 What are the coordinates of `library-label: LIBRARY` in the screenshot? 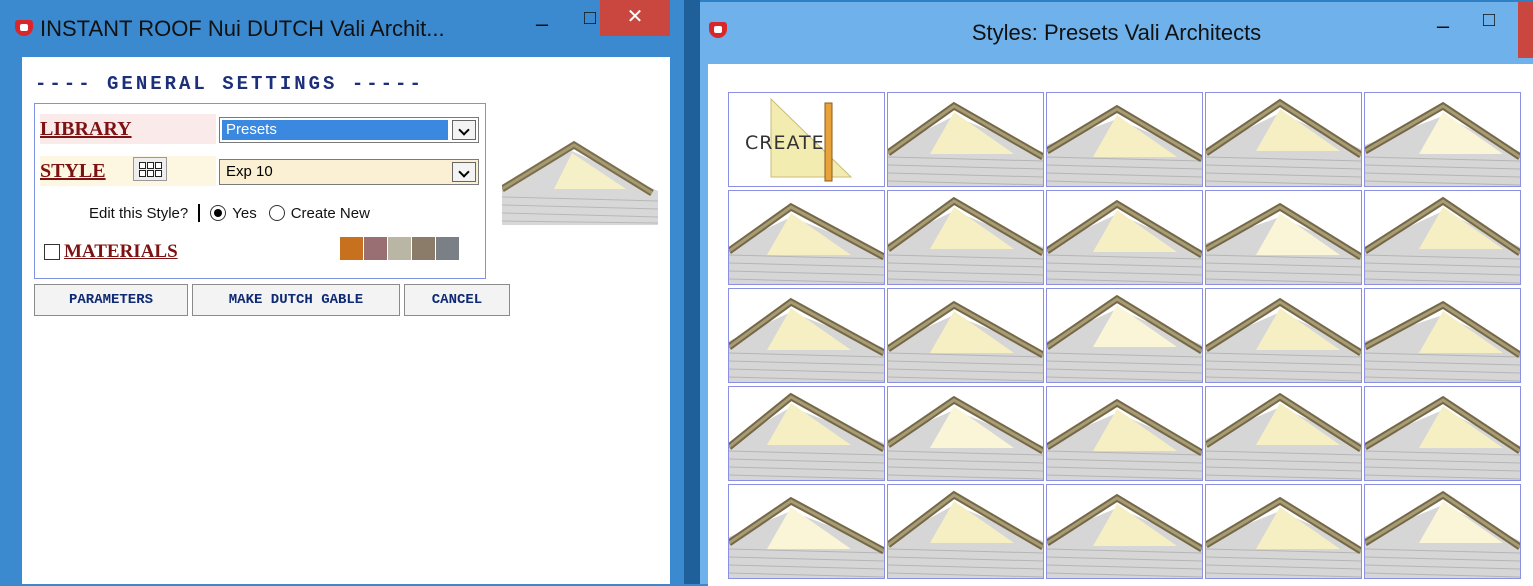 It's located at (86, 129).